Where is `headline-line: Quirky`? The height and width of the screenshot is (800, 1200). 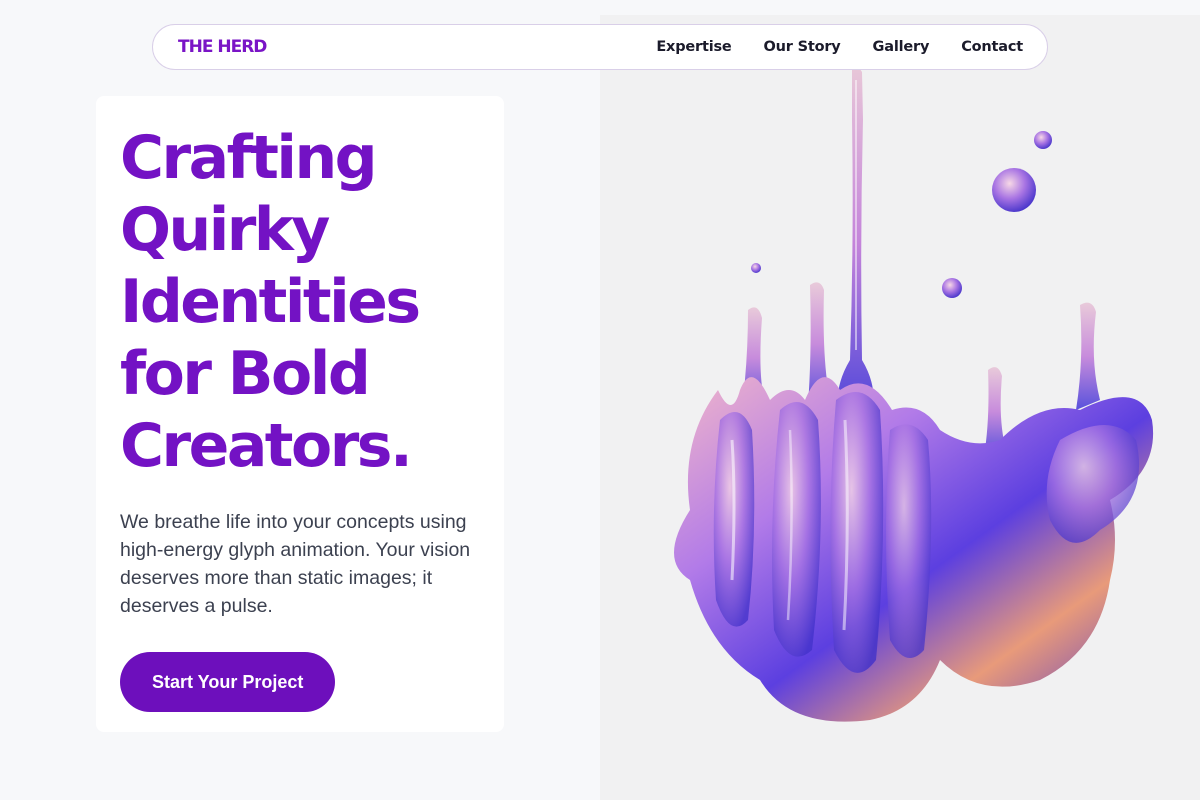 headline-line: Quirky is located at coordinates (225, 230).